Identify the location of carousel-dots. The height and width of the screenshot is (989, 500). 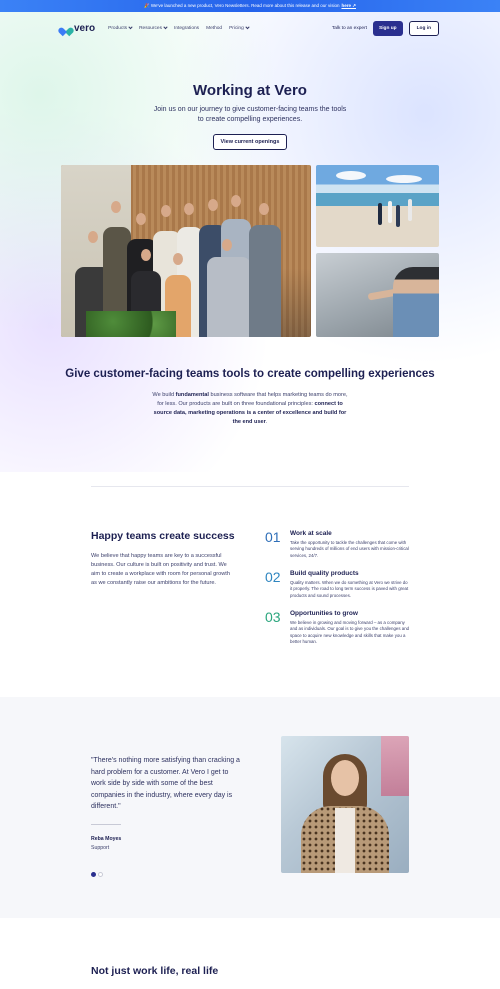
(97, 874).